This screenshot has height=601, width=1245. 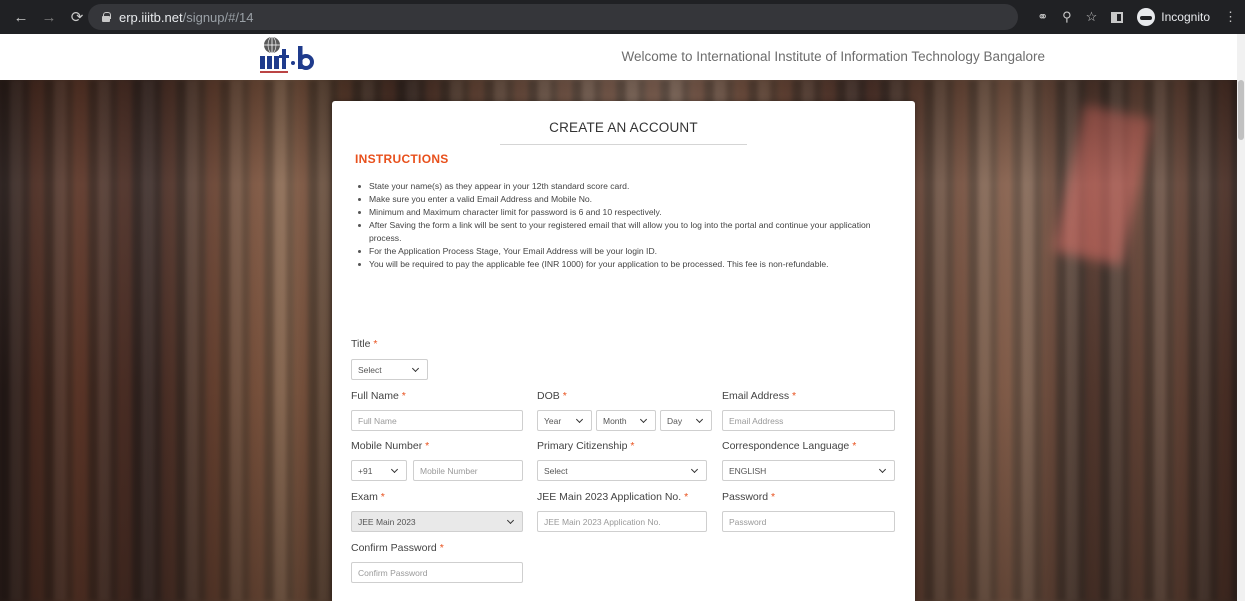 I want to click on citizenship-label: Primary Citizenship *, so click(x=586, y=446).